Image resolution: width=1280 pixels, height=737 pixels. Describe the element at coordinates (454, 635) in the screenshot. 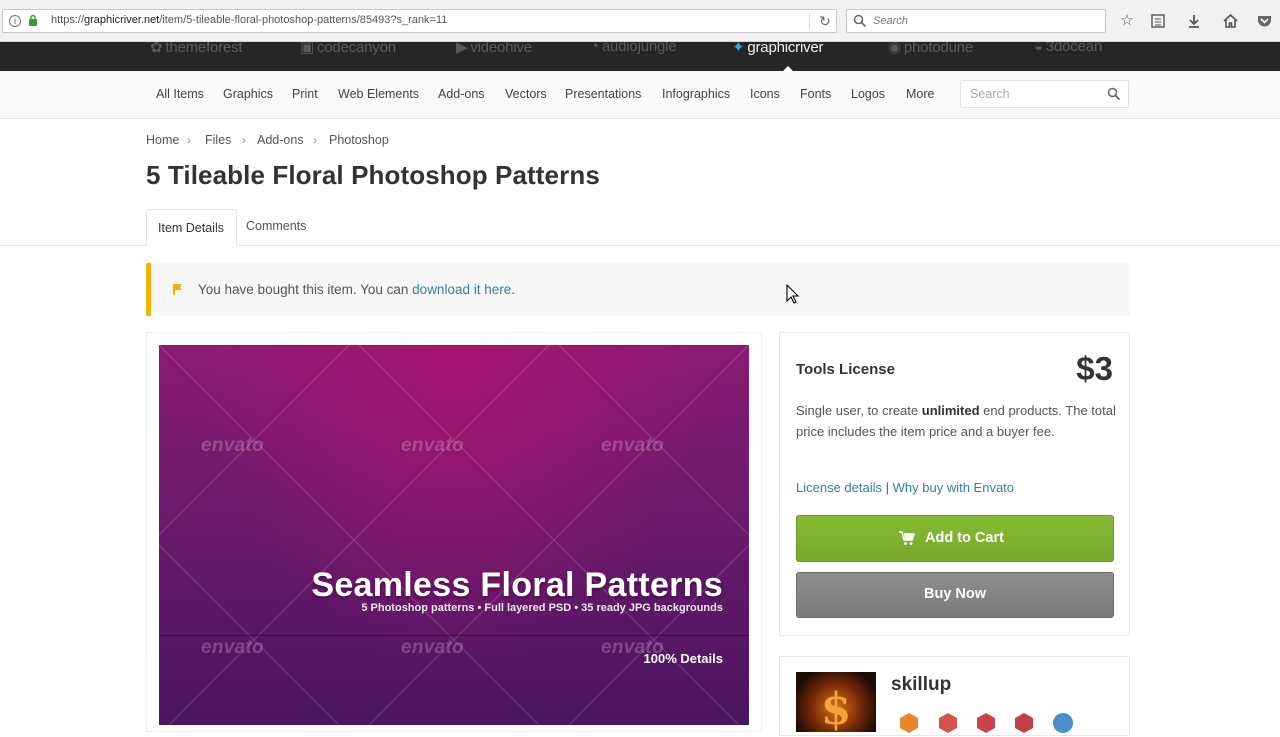

I see `preview-divider` at that location.